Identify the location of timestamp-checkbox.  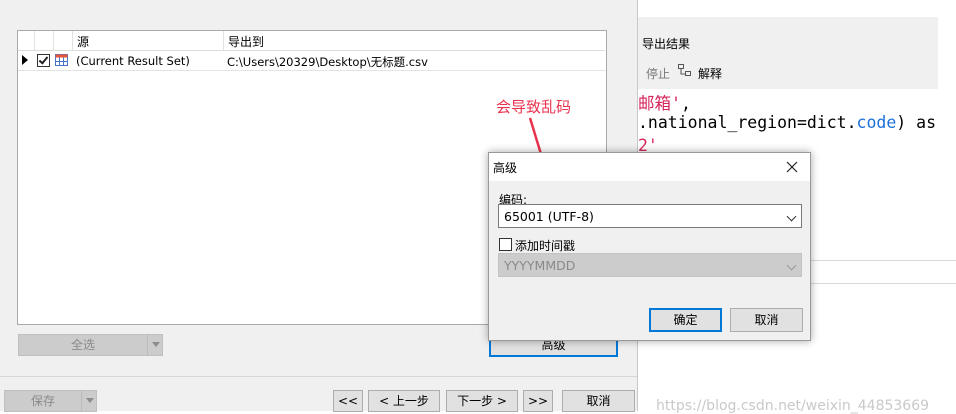
(505, 244).